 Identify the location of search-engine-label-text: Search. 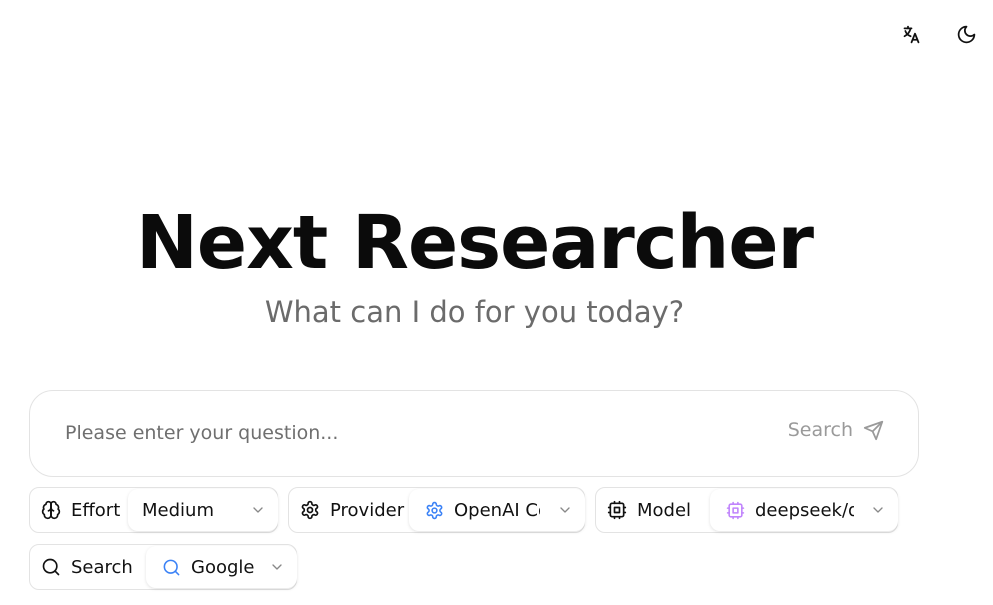
(102, 567).